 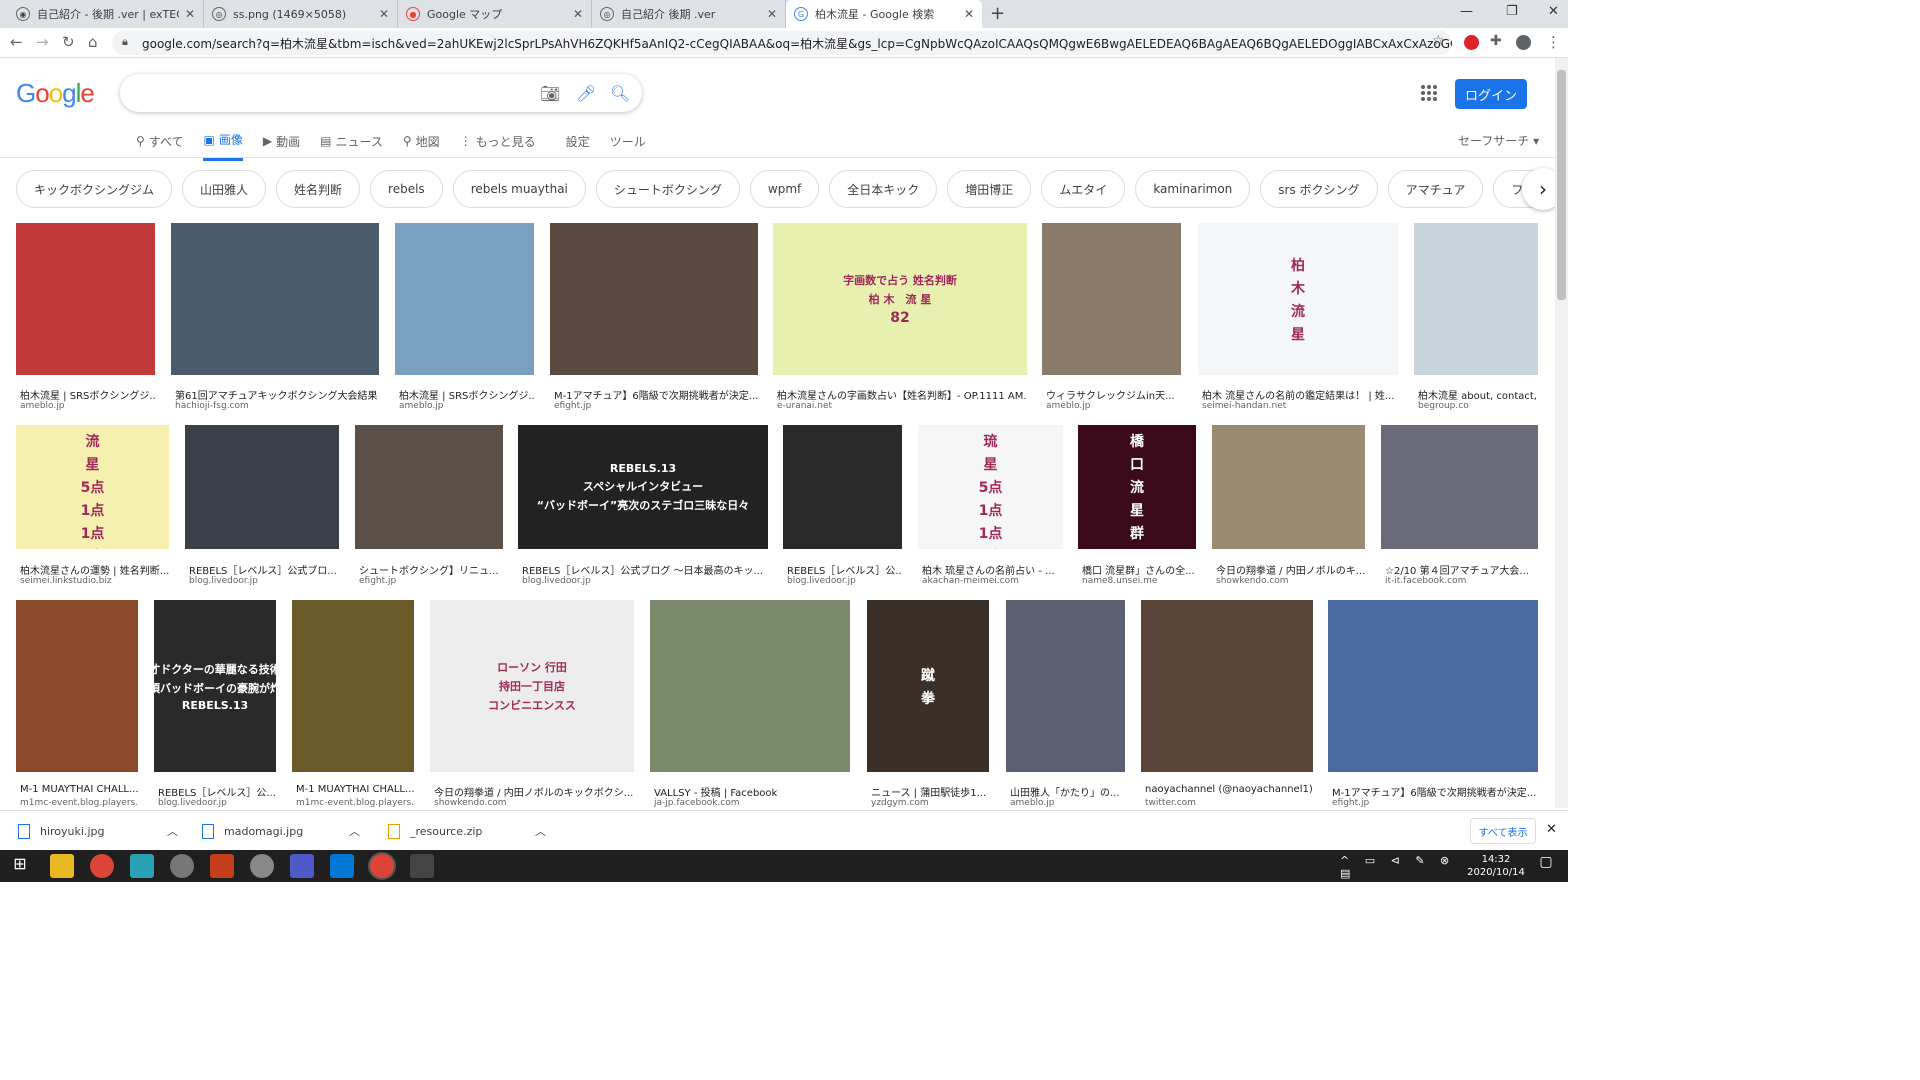 What do you see at coordinates (1319, 189) in the screenshot?
I see `suggestion-chip: srs ボクシング` at bounding box center [1319, 189].